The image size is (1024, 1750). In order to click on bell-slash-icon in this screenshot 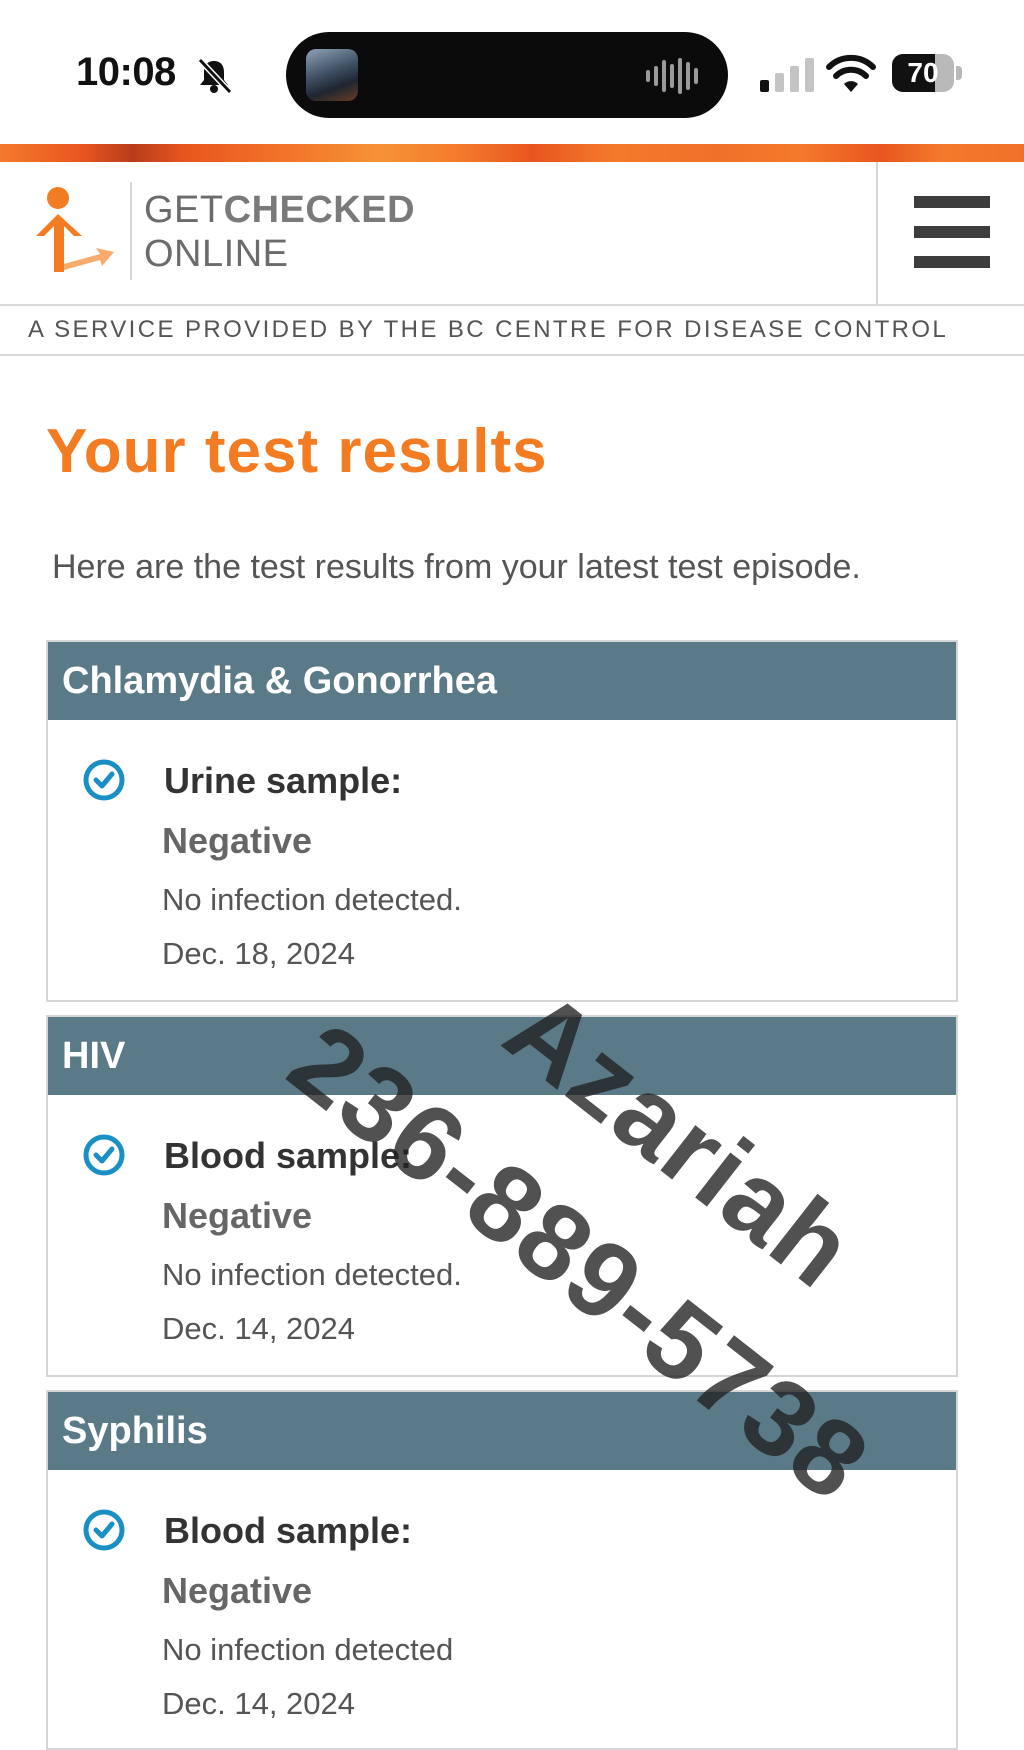, I will do `click(215, 76)`.